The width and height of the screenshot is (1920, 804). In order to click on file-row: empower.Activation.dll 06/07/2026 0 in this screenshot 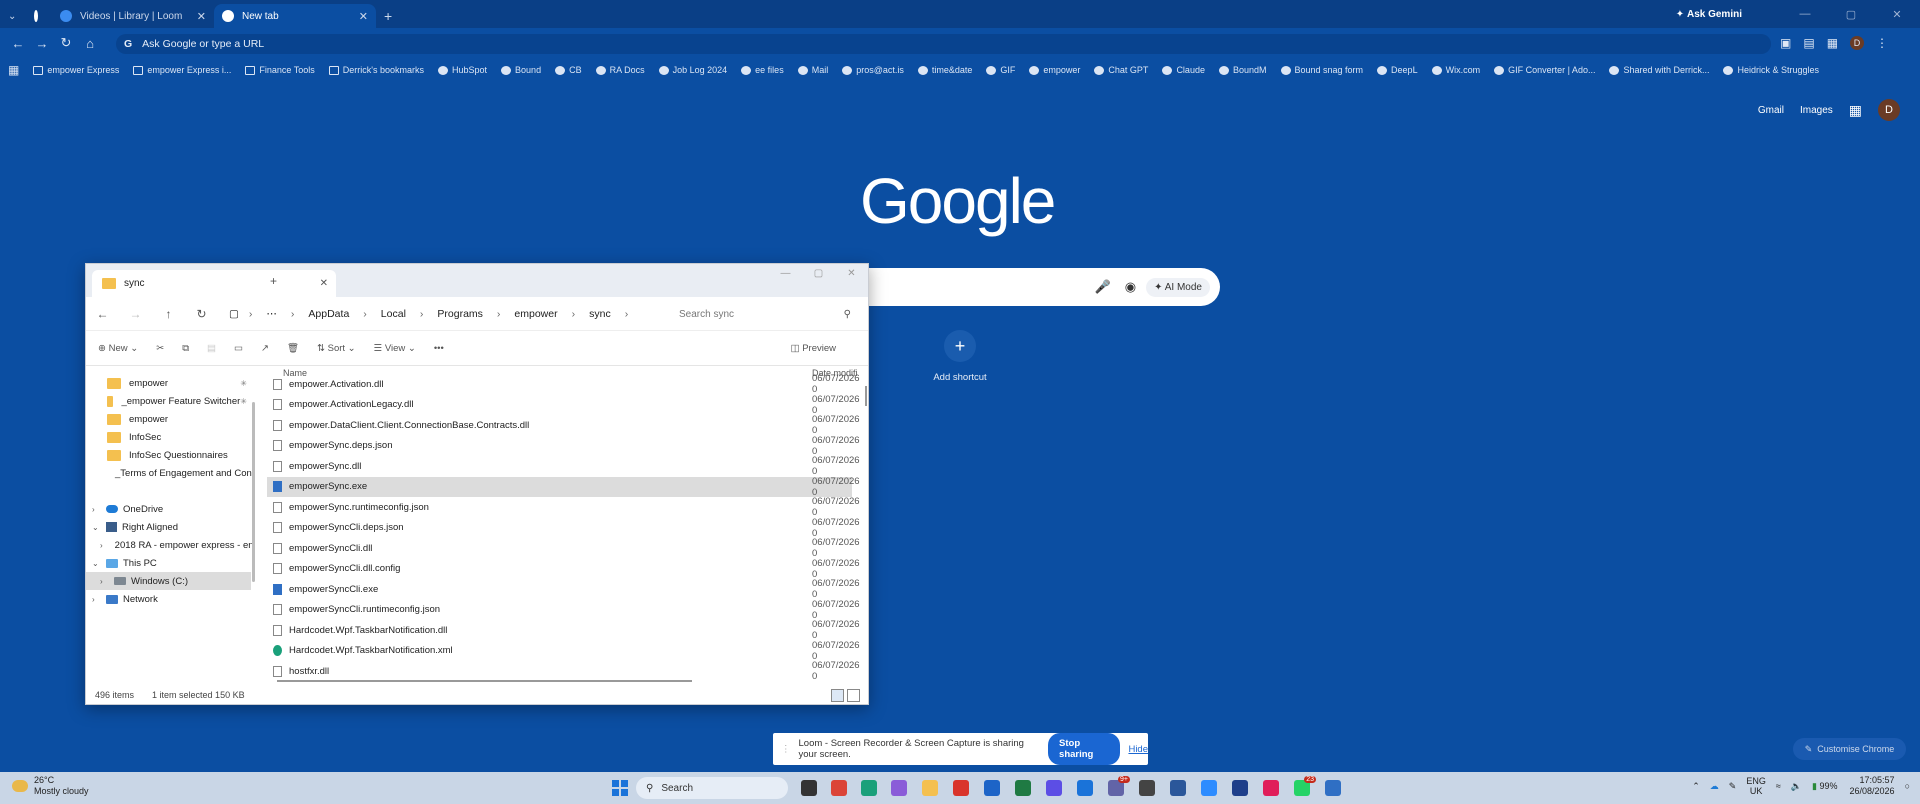, I will do `click(563, 384)`.